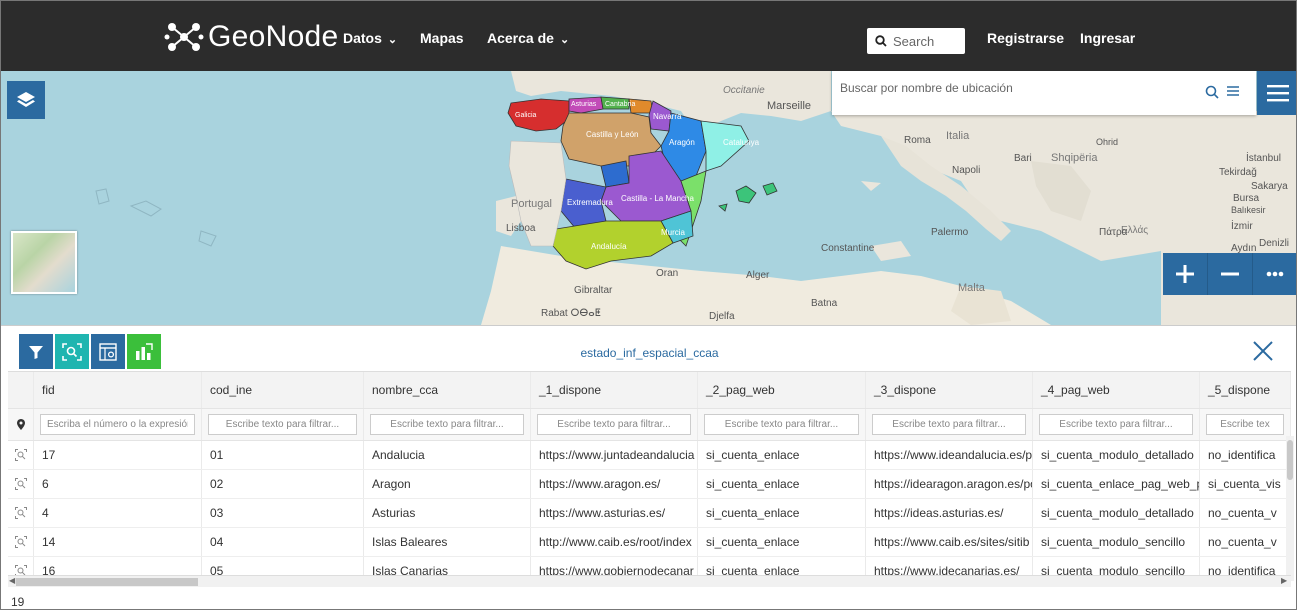 The width and height of the screenshot is (1297, 610). What do you see at coordinates (741, 142) in the screenshot?
I see `map-label-catalunya: Catalunya` at bounding box center [741, 142].